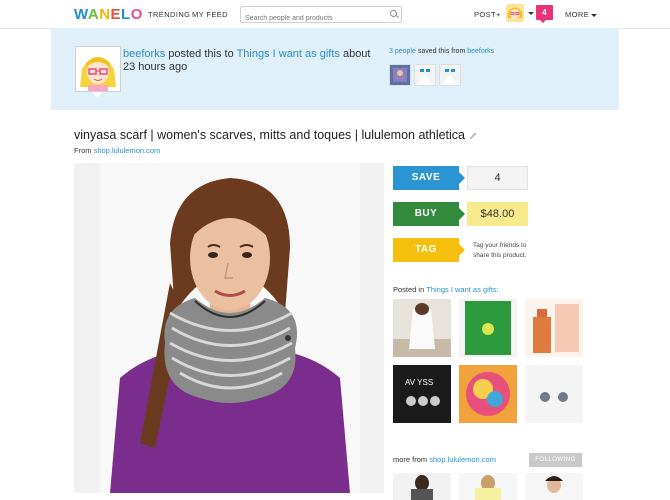 Image resolution: width=670 pixels, height=500 pixels. Describe the element at coordinates (473, 136) in the screenshot. I see `edit-pencil-icon` at that location.